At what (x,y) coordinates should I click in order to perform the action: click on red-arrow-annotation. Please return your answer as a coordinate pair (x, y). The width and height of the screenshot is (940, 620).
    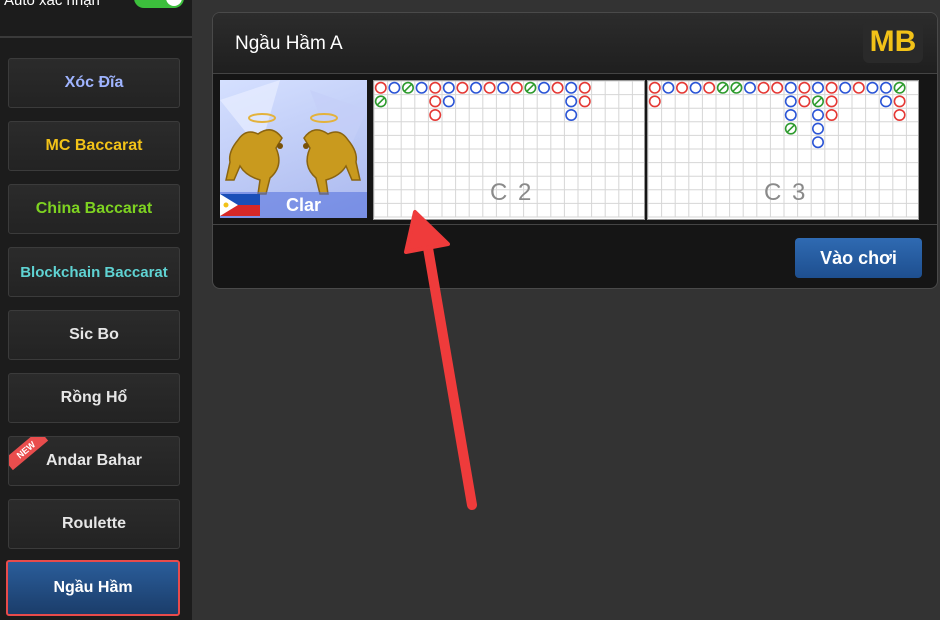
    Looking at the image, I should click on (440, 360).